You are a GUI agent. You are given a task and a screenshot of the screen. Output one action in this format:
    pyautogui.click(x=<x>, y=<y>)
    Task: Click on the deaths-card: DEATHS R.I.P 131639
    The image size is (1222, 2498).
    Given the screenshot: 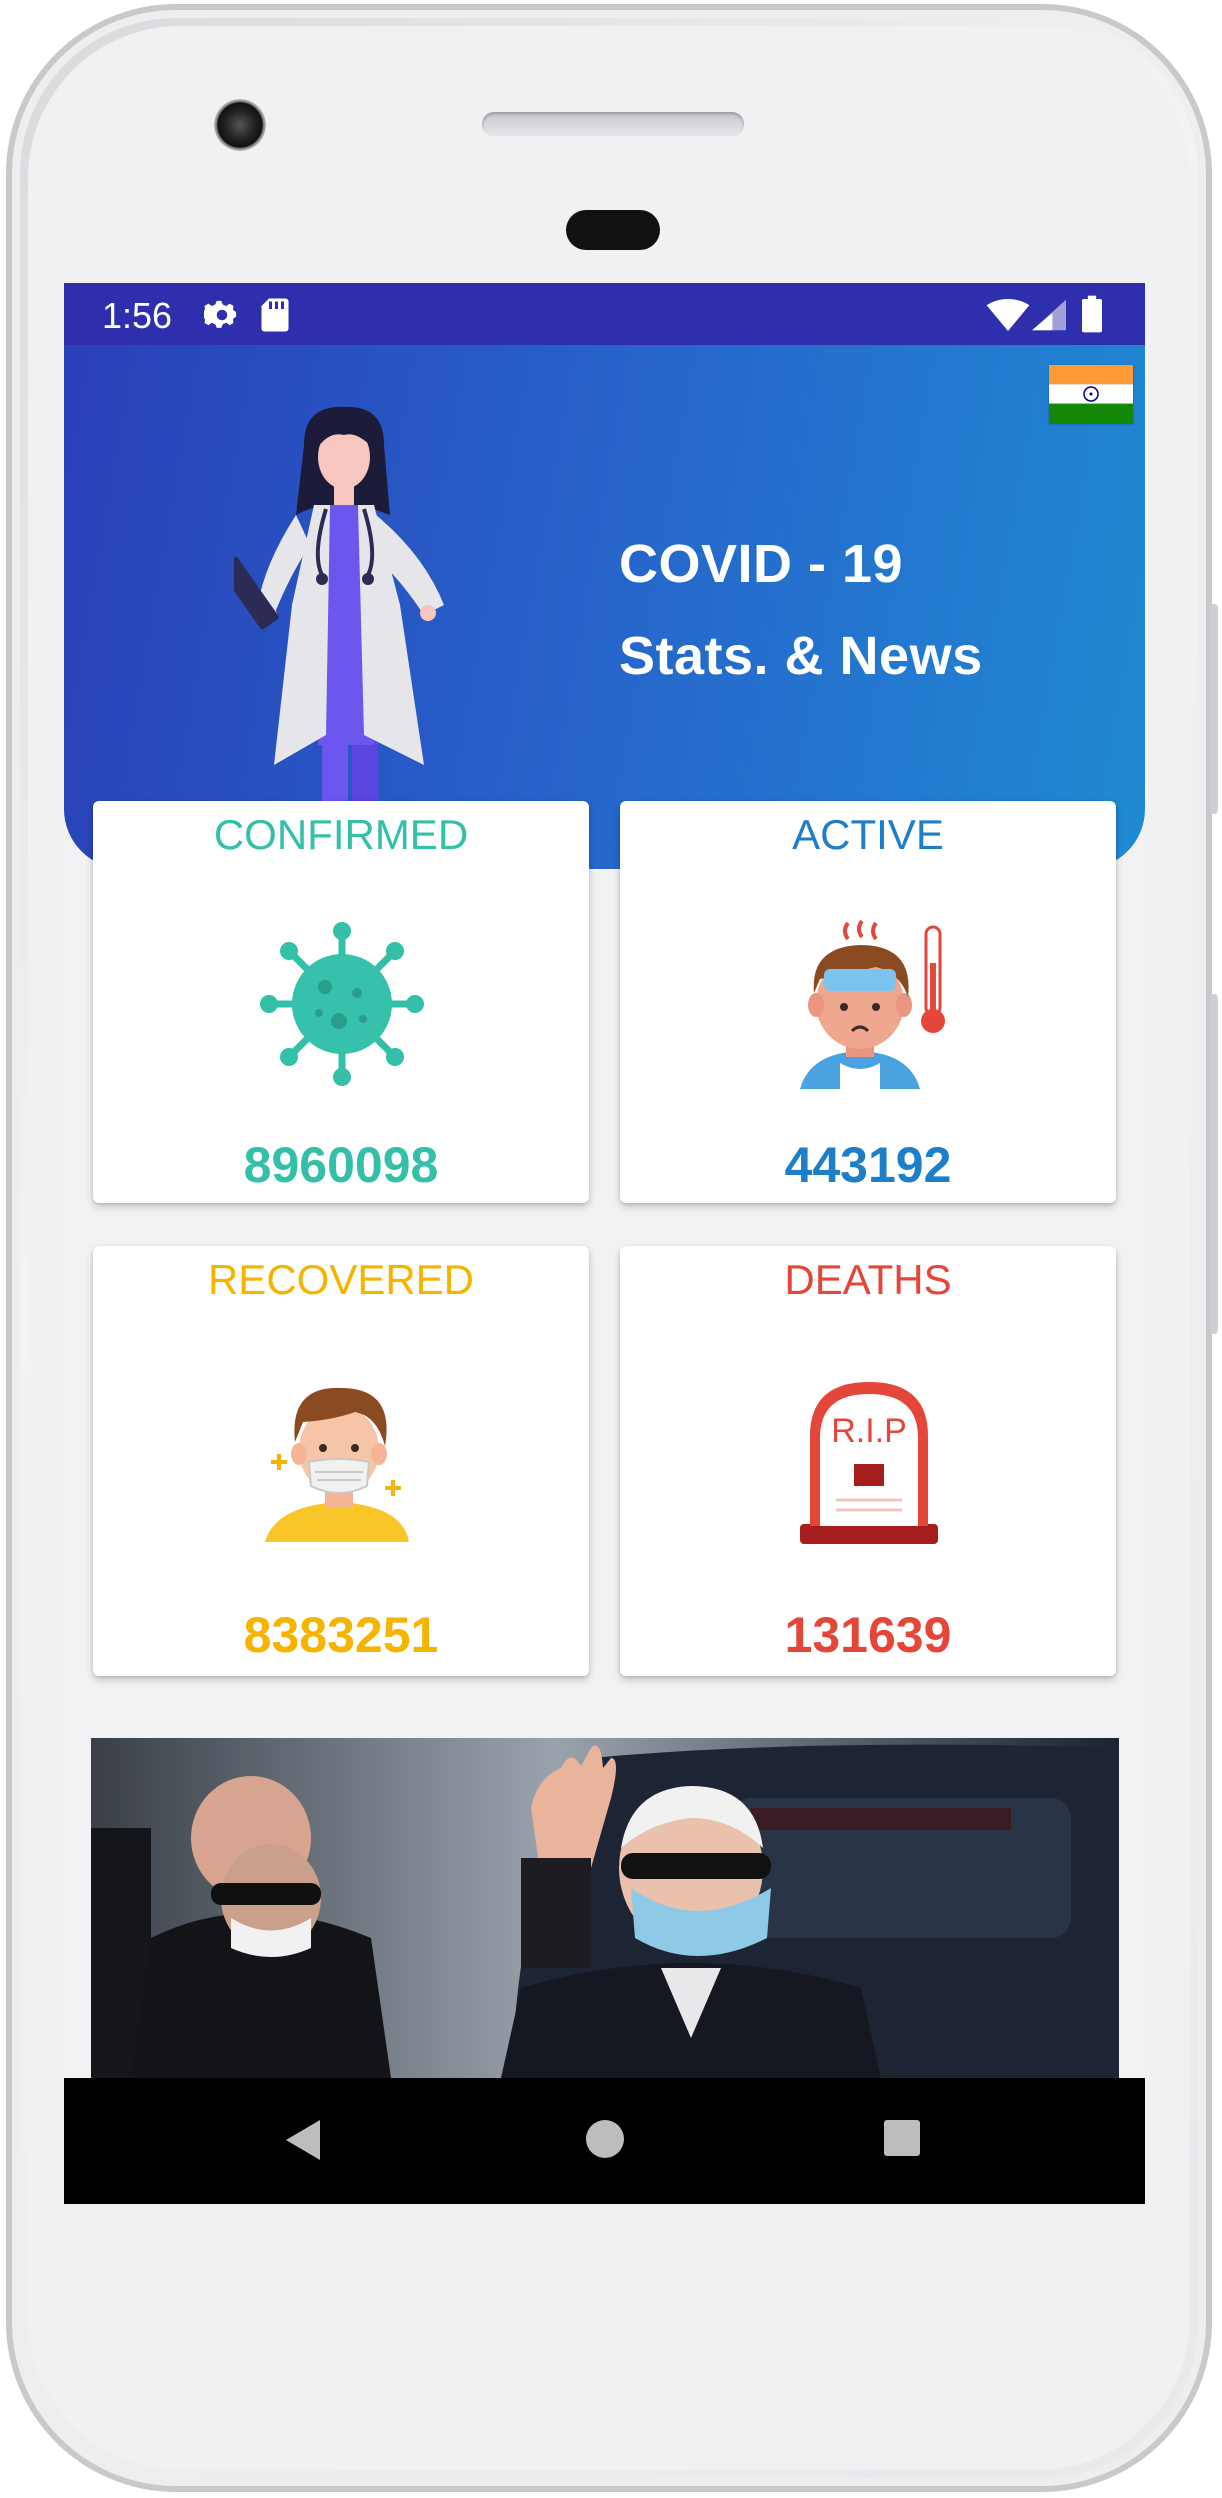 What is the action you would take?
    pyautogui.click(x=868, y=1461)
    